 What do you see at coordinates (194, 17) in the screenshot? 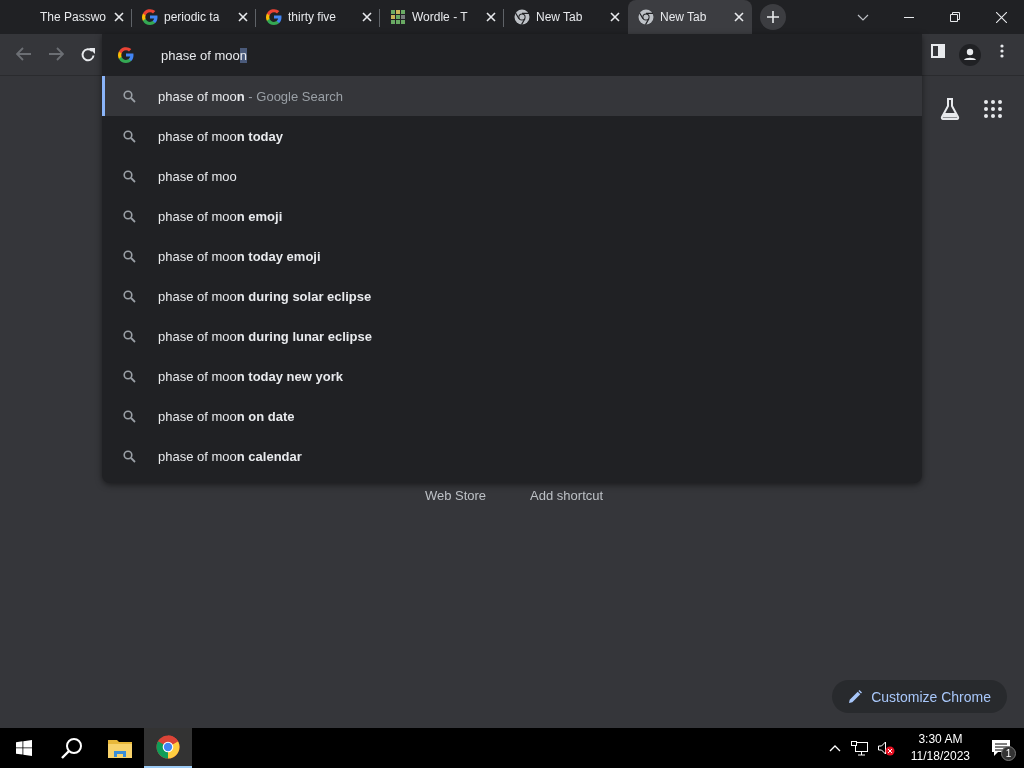
I see `browser-tab: periodic ta` at bounding box center [194, 17].